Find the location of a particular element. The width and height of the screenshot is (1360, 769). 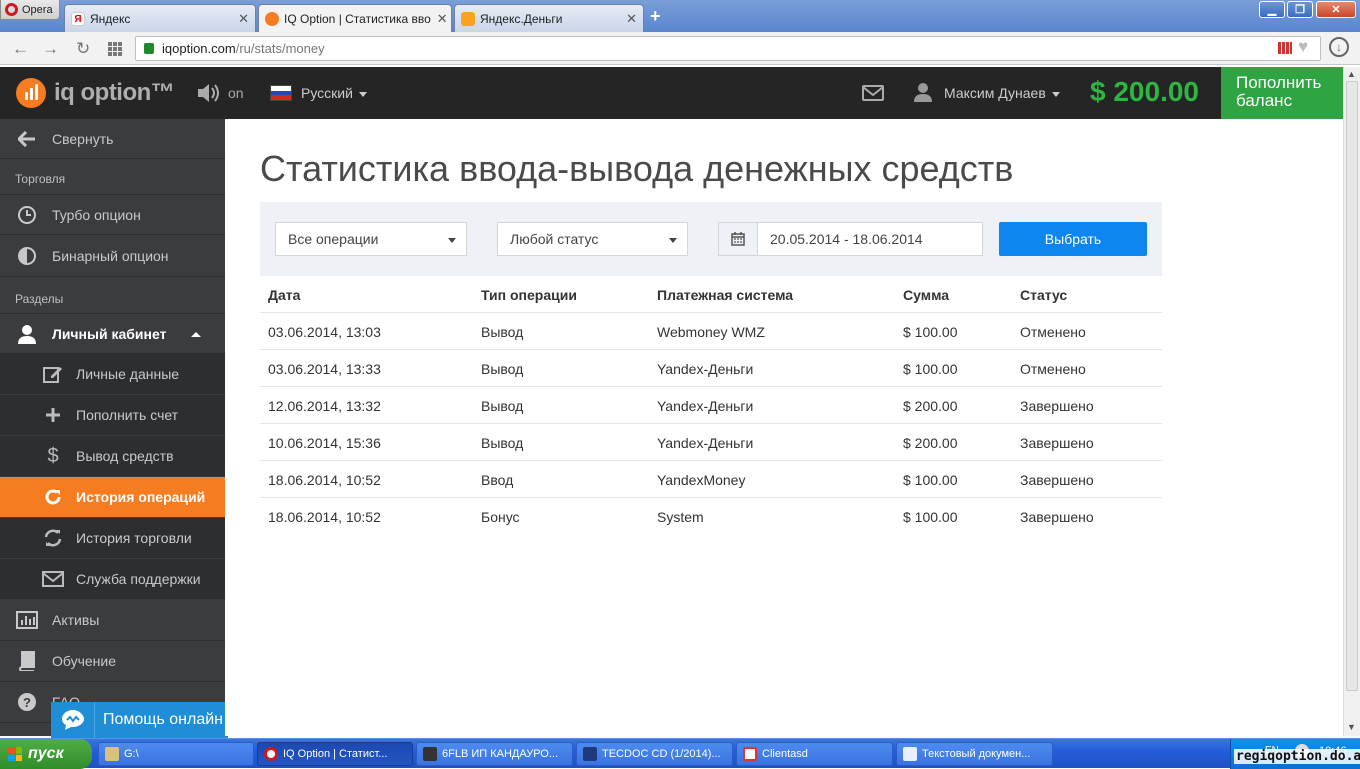

mail-icon is located at coordinates (873, 93).